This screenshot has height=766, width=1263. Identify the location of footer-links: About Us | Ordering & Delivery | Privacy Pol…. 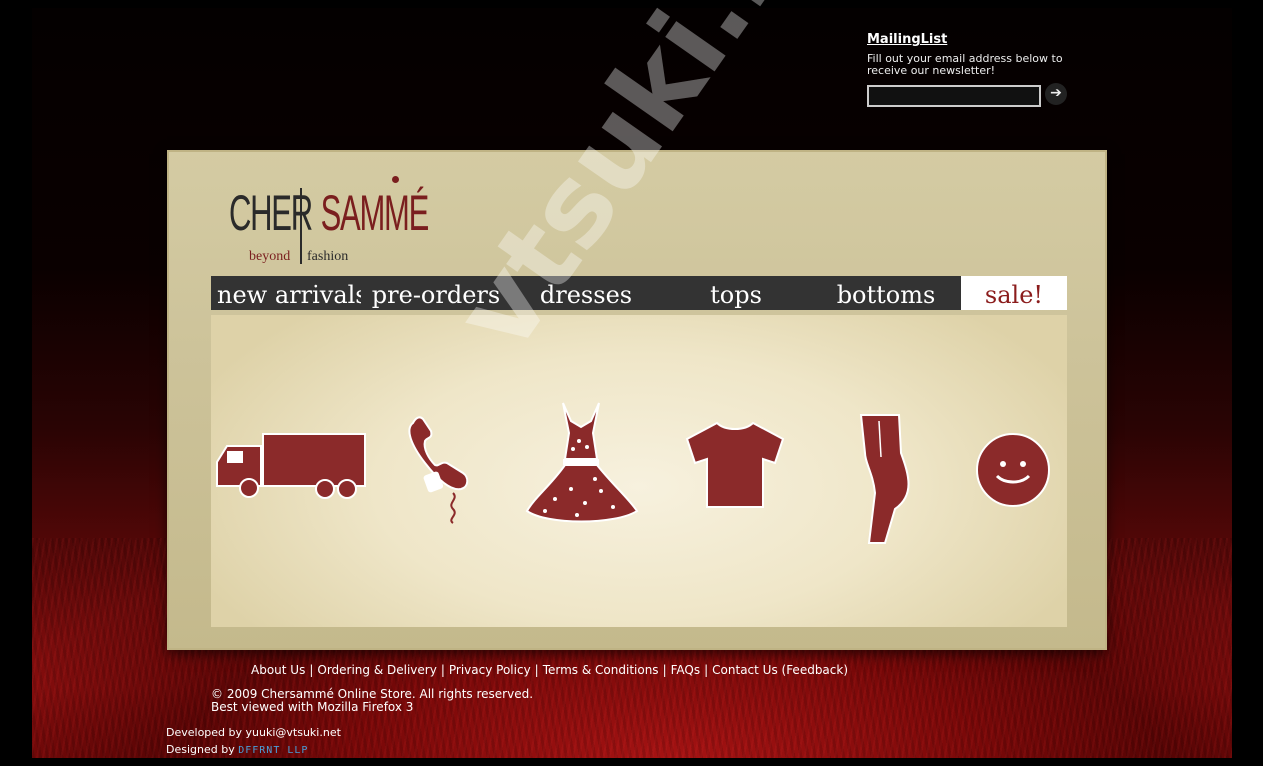
(549, 670).